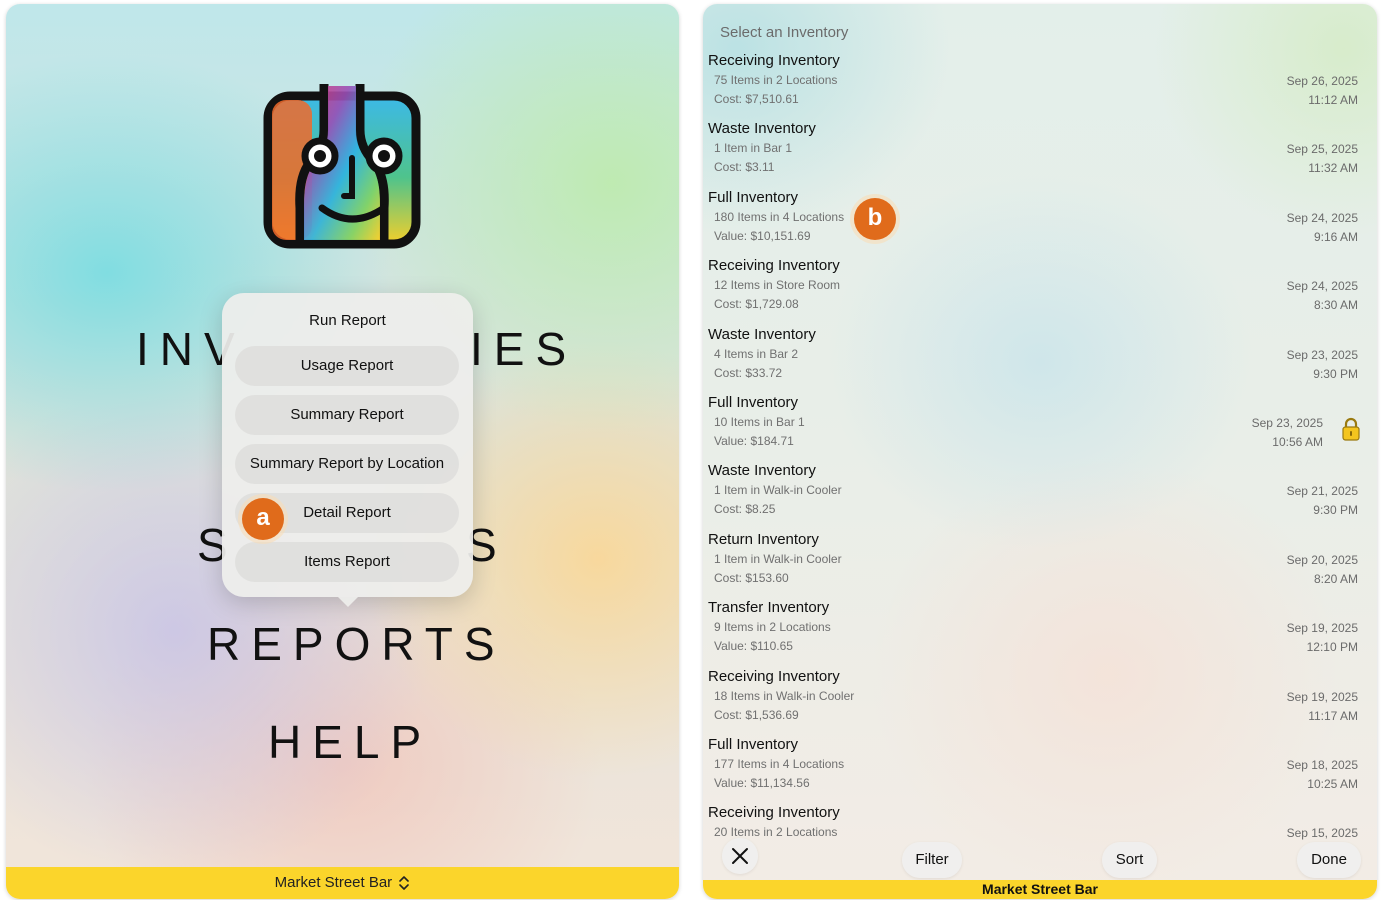  Describe the element at coordinates (347, 320) in the screenshot. I see `popover-title: Run Report` at that location.